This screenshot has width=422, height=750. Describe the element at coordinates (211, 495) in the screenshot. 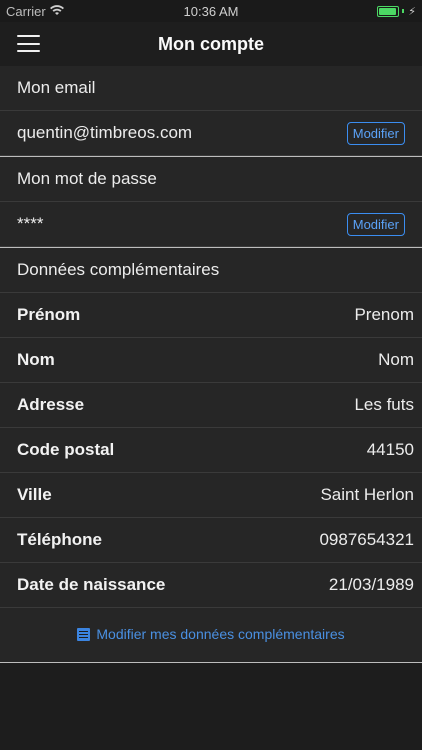

I see `data-row-city: Ville Saint Herlon` at that location.